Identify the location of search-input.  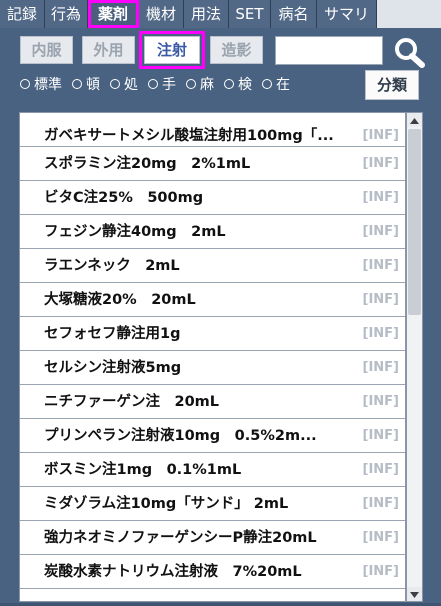
(329, 50).